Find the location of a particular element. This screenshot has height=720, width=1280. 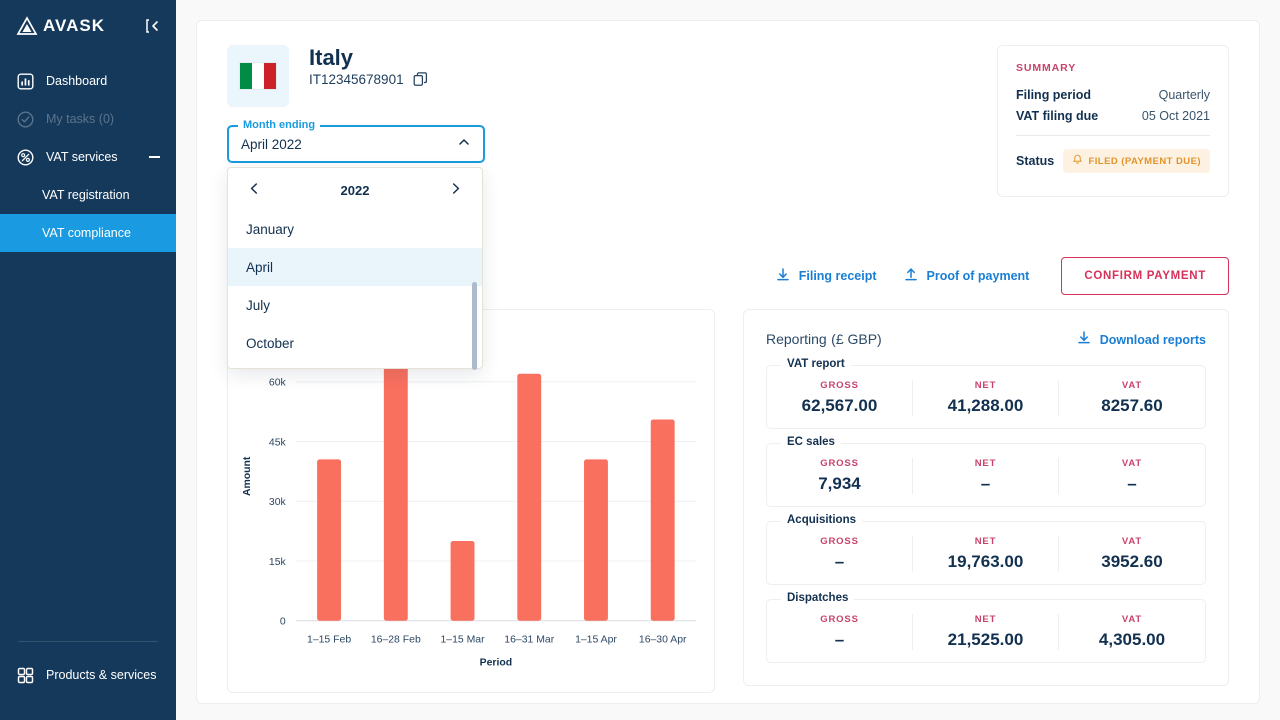

confirm-payment-button: CONFIRM PAYMENT is located at coordinates (1145, 276).